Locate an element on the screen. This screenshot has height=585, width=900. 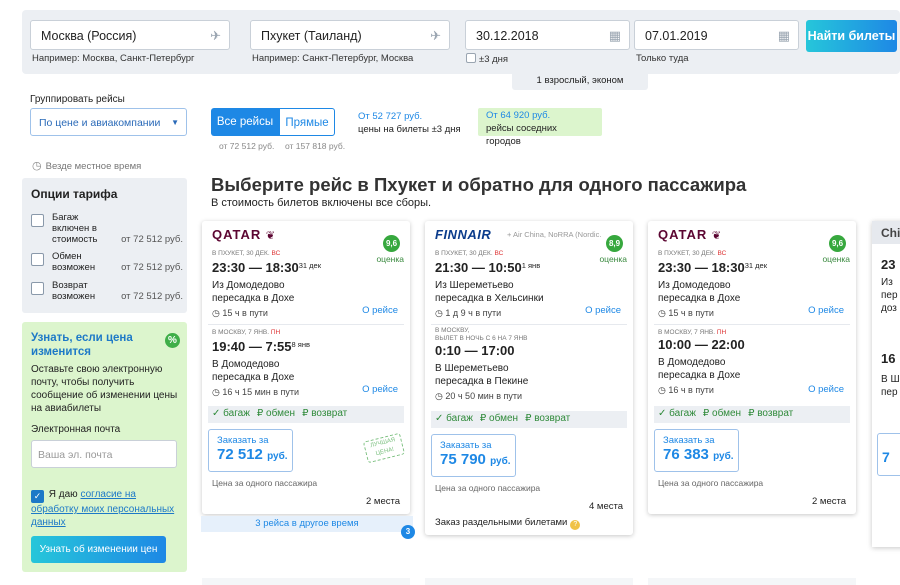
airport-text: Из is located at coordinates (887, 282).